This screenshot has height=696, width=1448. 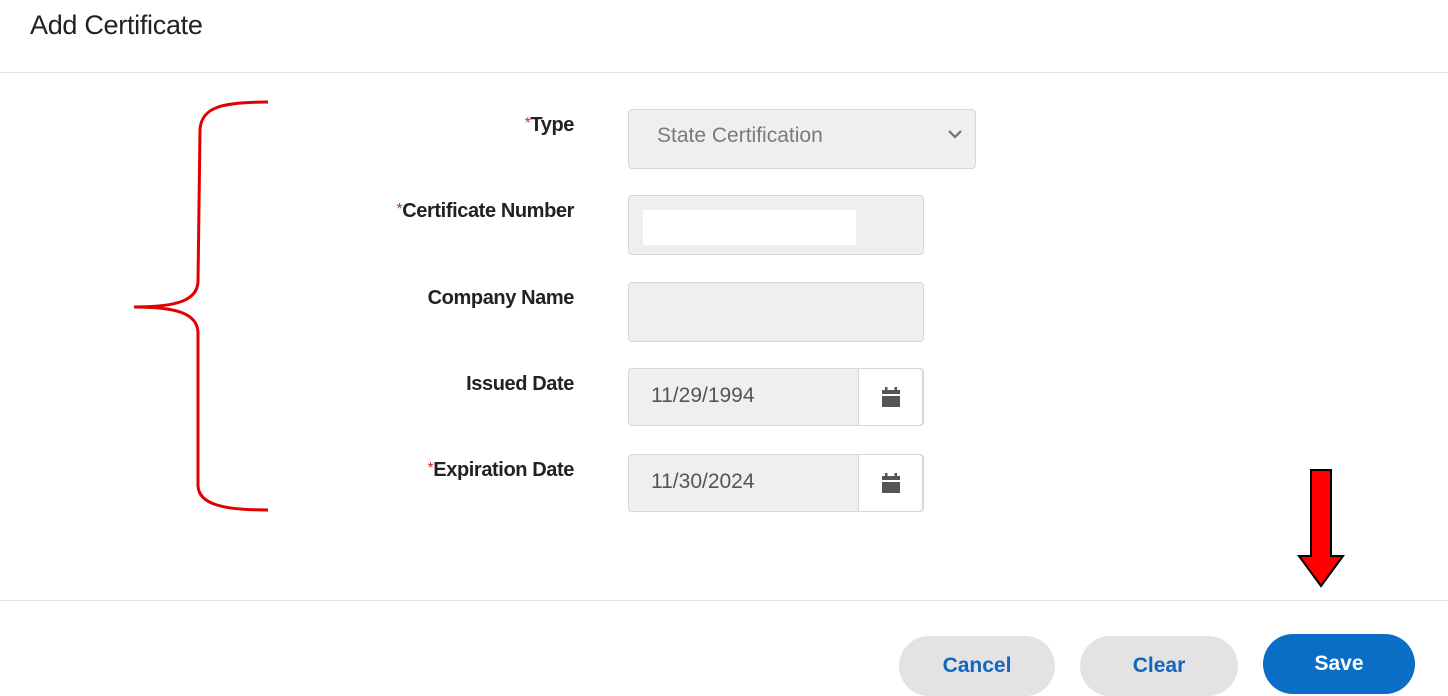 I want to click on issued-date-label: Issued Date, so click(x=520, y=384).